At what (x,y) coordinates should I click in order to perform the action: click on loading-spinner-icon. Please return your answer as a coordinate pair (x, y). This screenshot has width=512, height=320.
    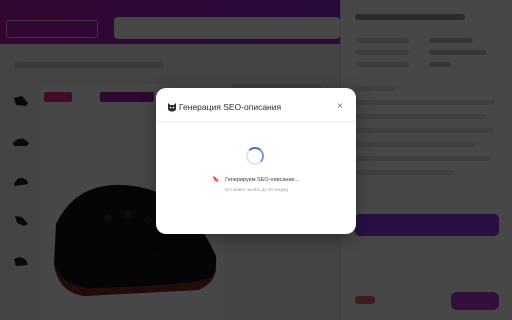
    Looking at the image, I should click on (255, 156).